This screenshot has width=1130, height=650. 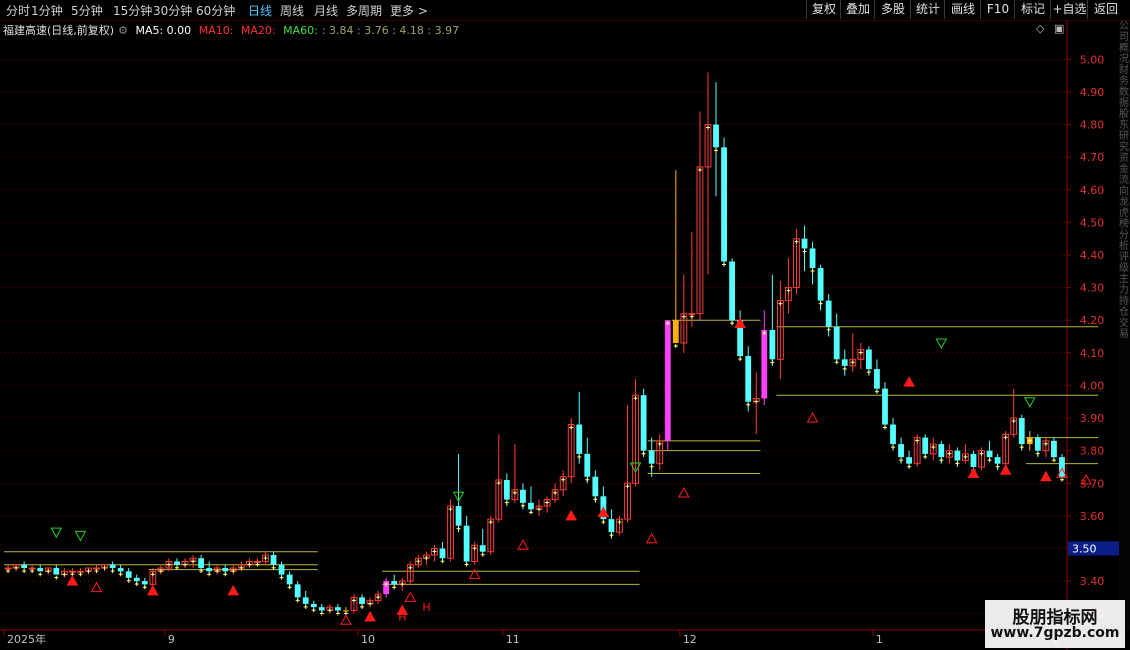 What do you see at coordinates (409, 10) in the screenshot?
I see `period-tab-10: 更多 >` at bounding box center [409, 10].